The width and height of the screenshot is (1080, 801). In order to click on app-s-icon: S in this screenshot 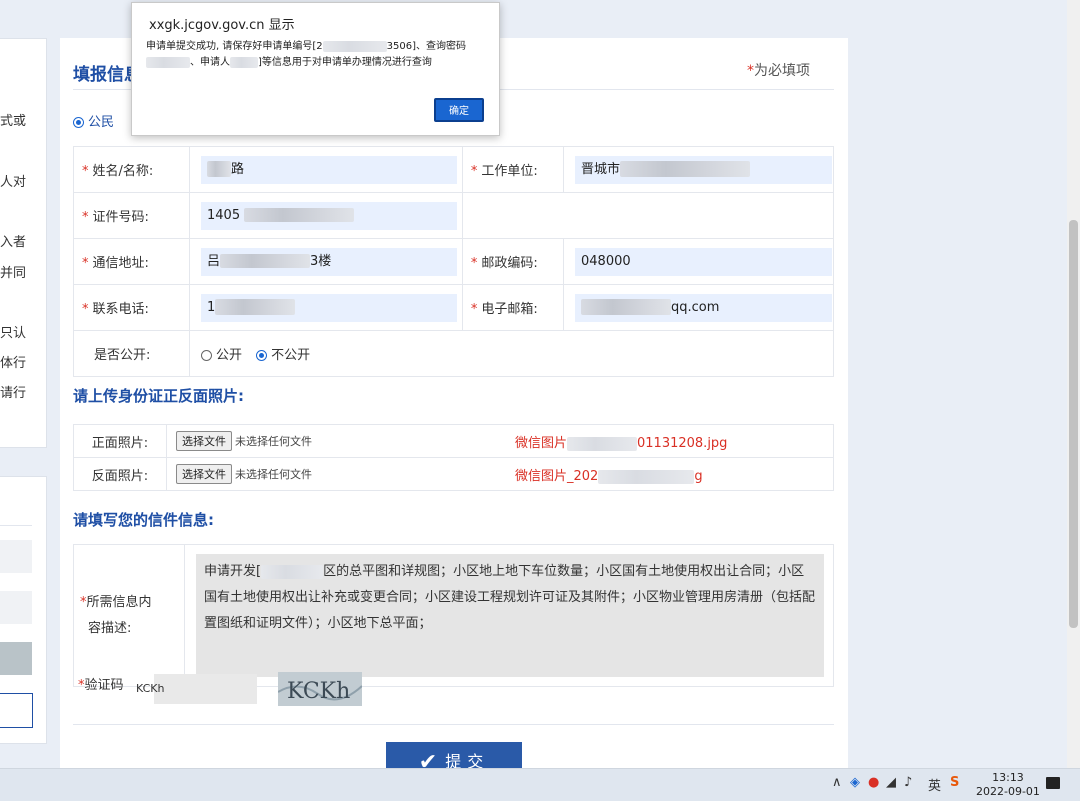, I will do `click(954, 782)`.